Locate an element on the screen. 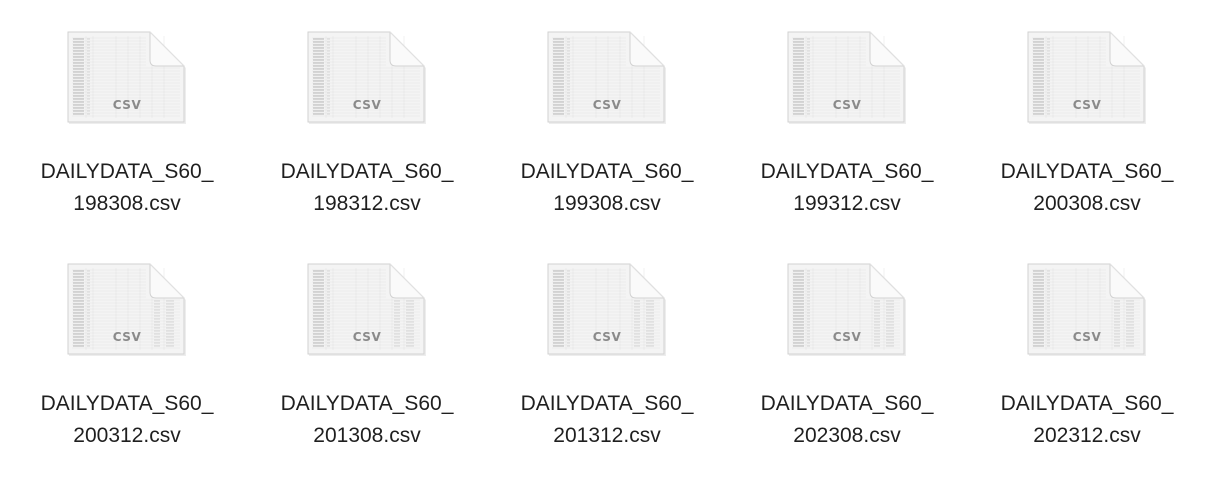 The width and height of the screenshot is (1212, 494). file-name: DAILYDATA_S60_ 198308.csv is located at coordinates (127, 188).